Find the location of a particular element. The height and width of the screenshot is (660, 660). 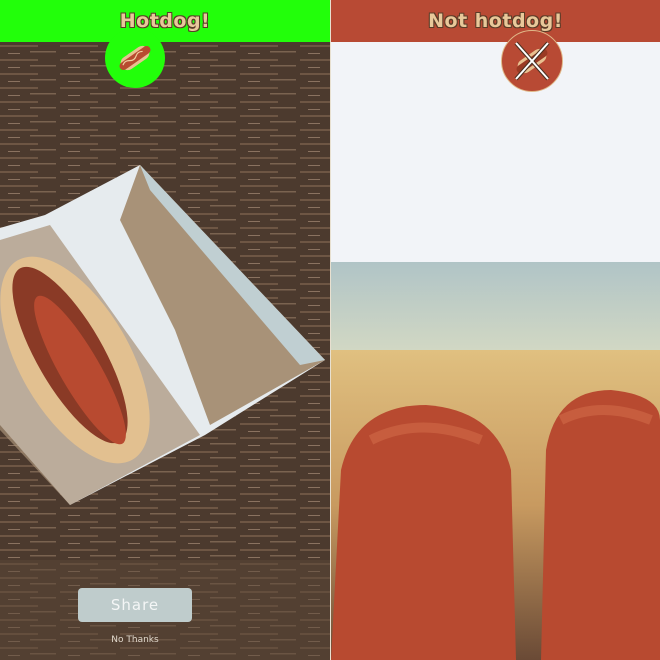

hotdog-header: Hotdog! is located at coordinates (165, 21).